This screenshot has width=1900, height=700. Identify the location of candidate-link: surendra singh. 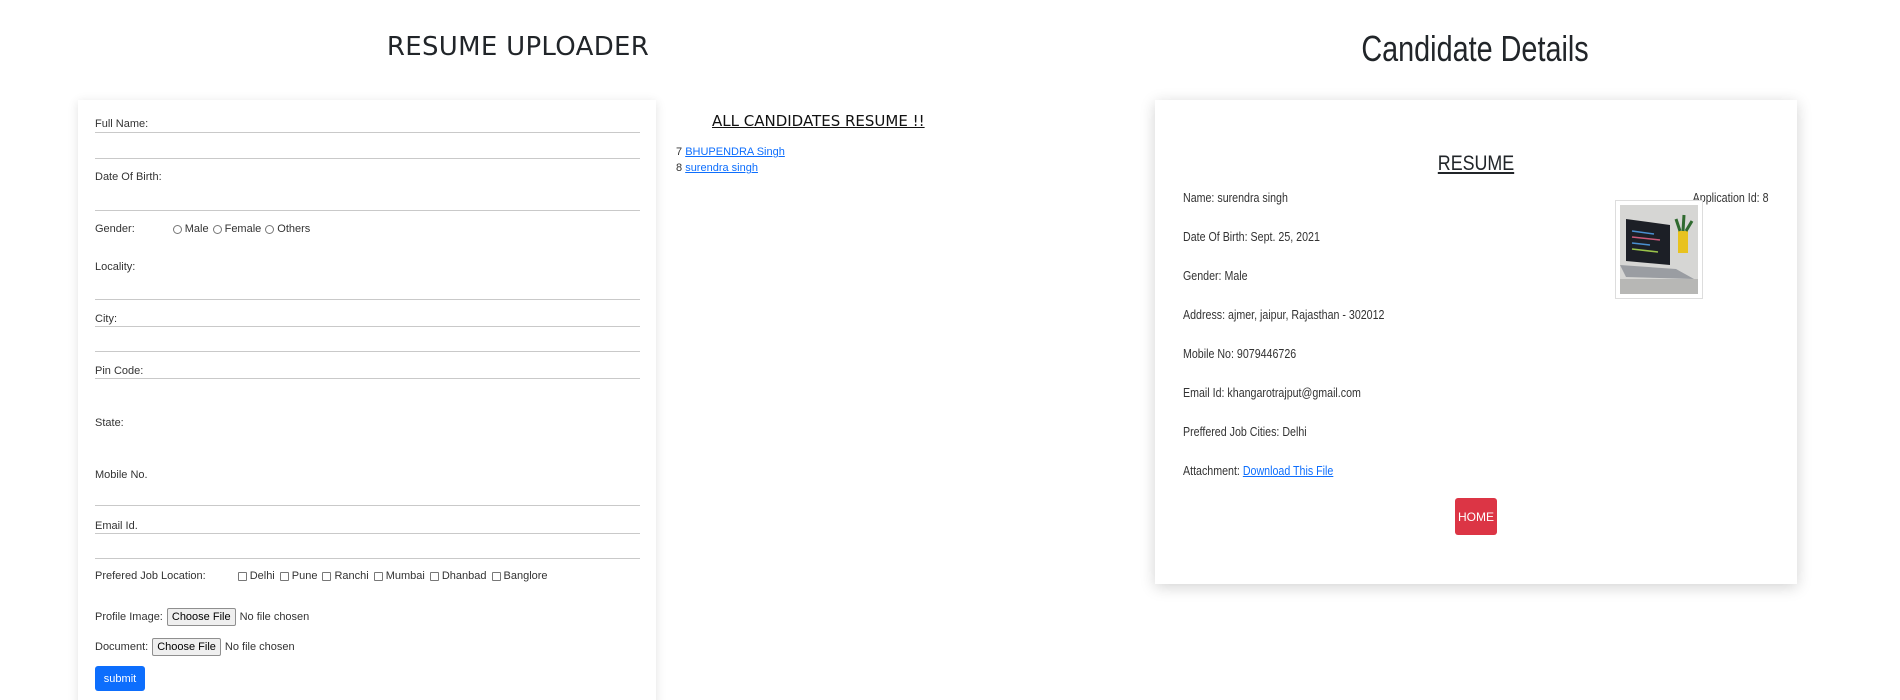
(721, 168).